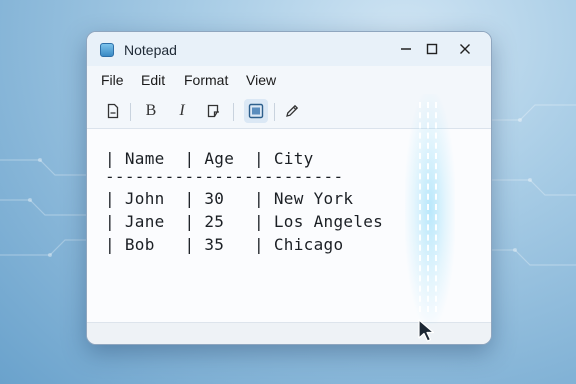 This screenshot has height=384, width=576. What do you see at coordinates (224, 244) in the screenshot?
I see `editor-line: | Bob | 35 | Chicago` at bounding box center [224, 244].